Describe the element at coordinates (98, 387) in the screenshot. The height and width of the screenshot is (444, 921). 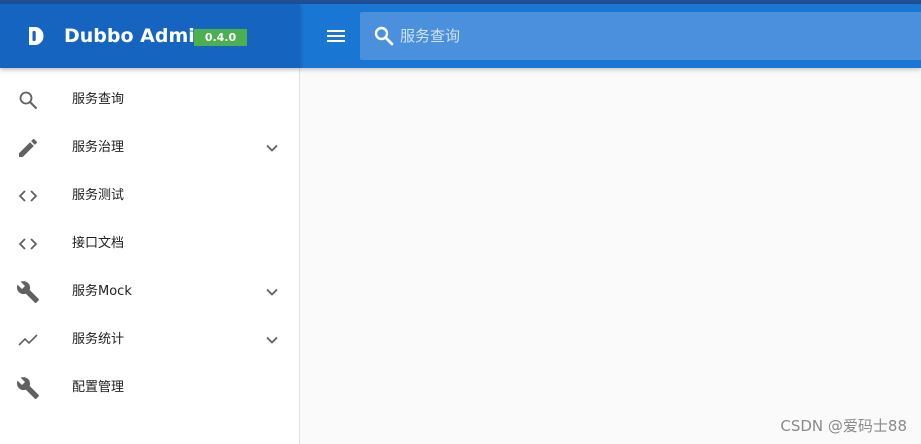
I see `sidebar-item-label: 配置管理` at that location.